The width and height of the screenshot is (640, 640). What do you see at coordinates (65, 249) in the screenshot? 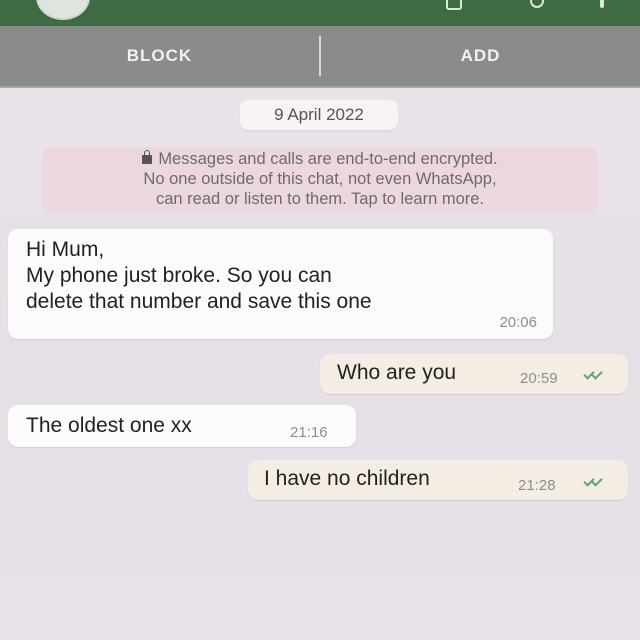
I see `message-text-line: Hi Mum,` at bounding box center [65, 249].